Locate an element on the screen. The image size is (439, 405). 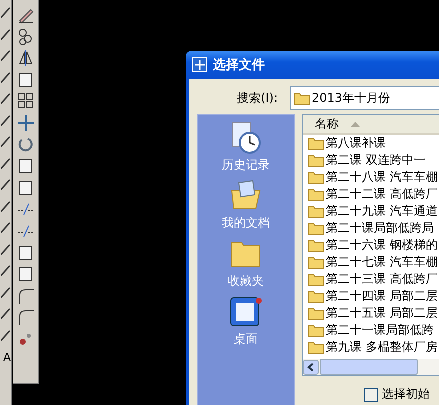
location-value: 2013年十月份 is located at coordinates (351, 98).